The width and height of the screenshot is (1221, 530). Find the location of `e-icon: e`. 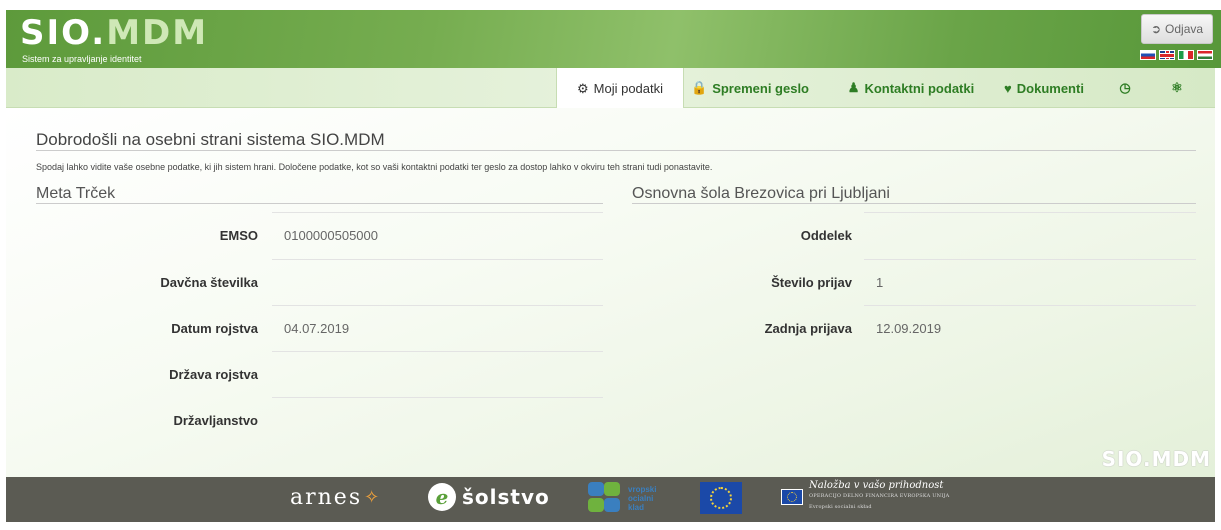

e-icon: e is located at coordinates (442, 497).